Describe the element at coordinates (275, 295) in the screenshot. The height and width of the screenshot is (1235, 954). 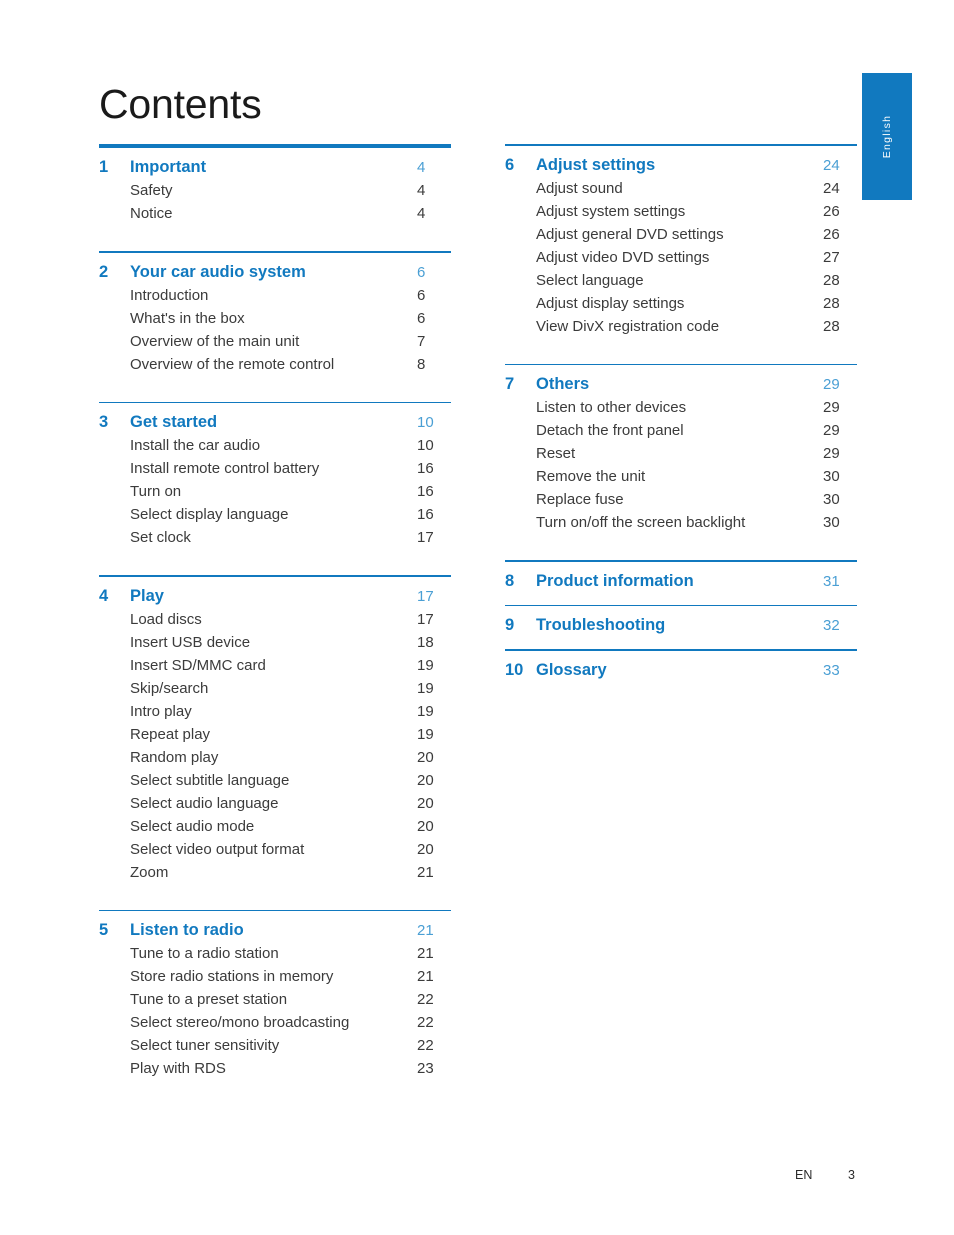
I see `toc-entry: Introduction 6` at that location.